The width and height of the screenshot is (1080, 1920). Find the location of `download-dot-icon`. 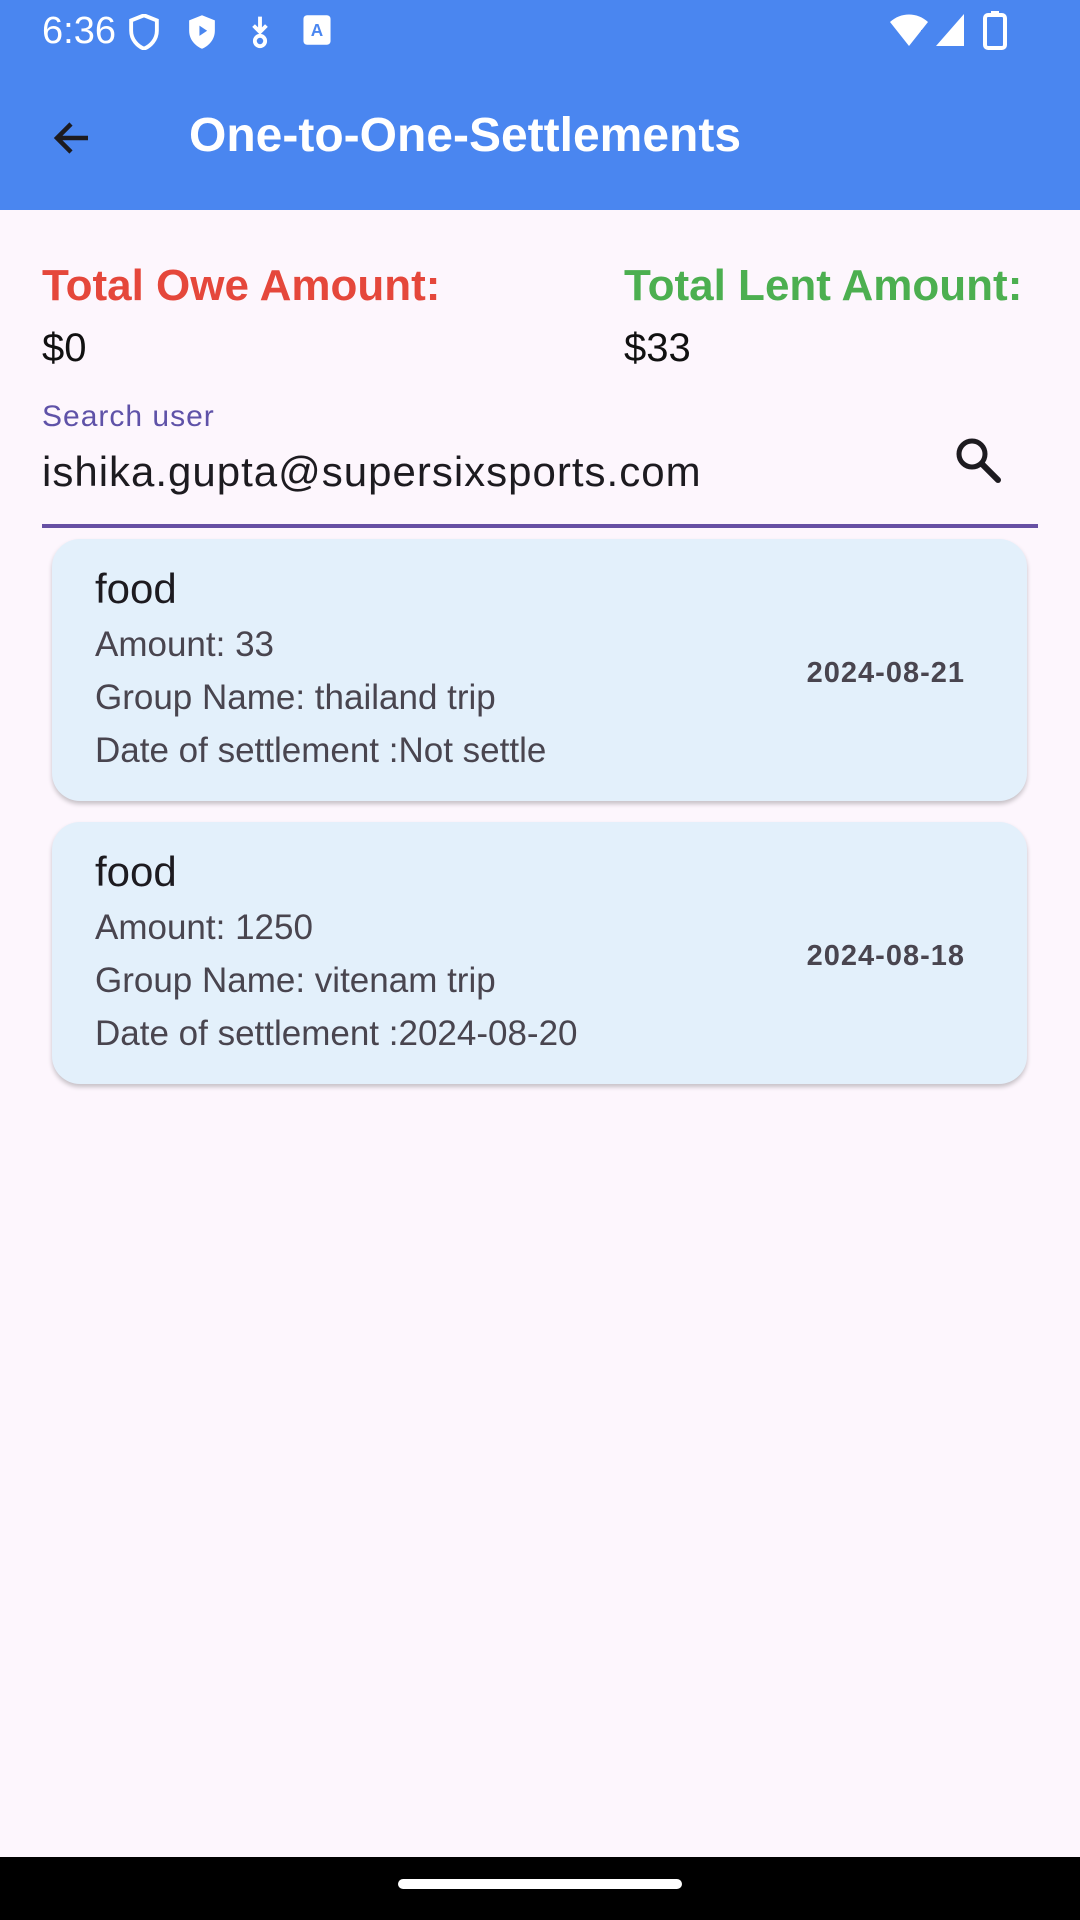

download-dot-icon is located at coordinates (260, 34).